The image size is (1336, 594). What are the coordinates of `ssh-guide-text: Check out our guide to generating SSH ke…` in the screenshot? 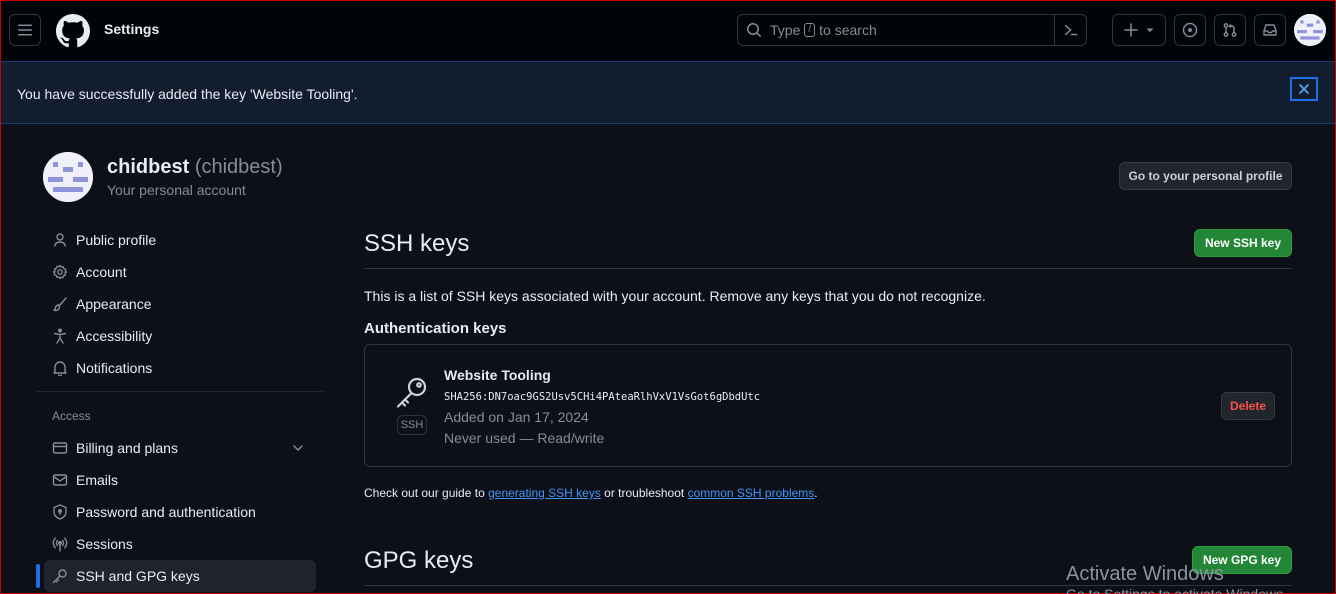 It's located at (591, 493).